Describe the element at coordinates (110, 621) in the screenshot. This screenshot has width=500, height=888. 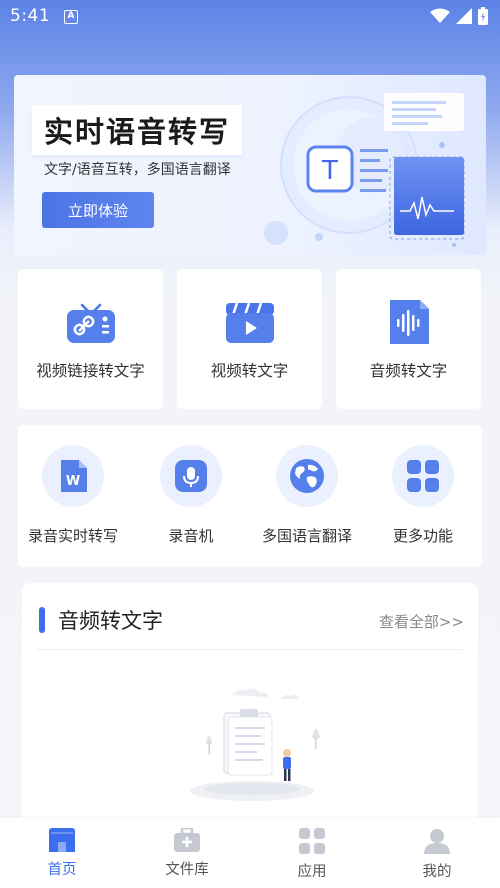
I see `section-title: 音频转文字` at that location.